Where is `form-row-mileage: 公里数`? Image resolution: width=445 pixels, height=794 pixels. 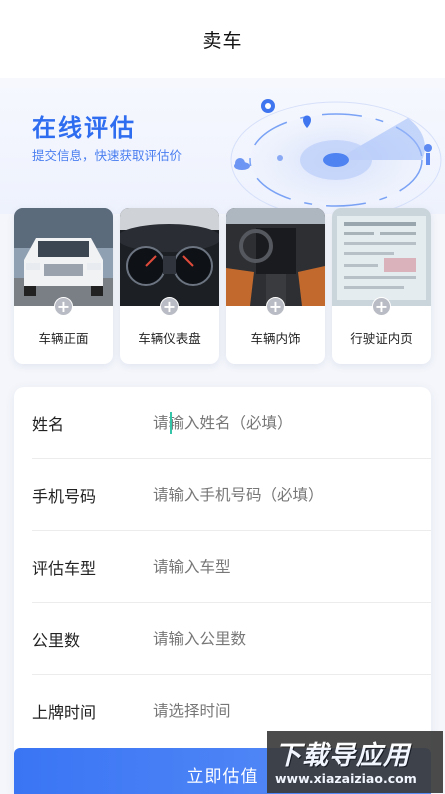 form-row-mileage: 公里数 is located at coordinates (231, 639).